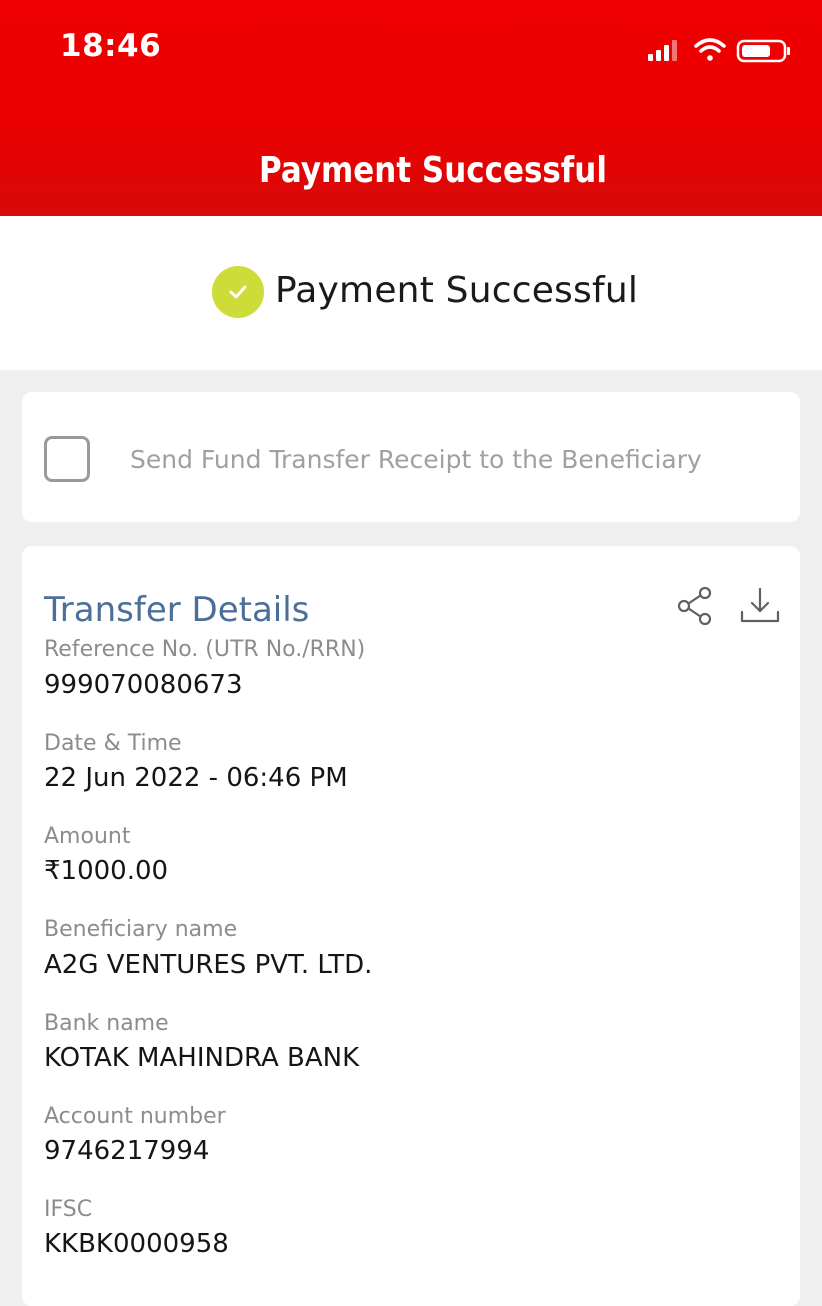  I want to click on amount-value: ₹1000.00, so click(106, 871).